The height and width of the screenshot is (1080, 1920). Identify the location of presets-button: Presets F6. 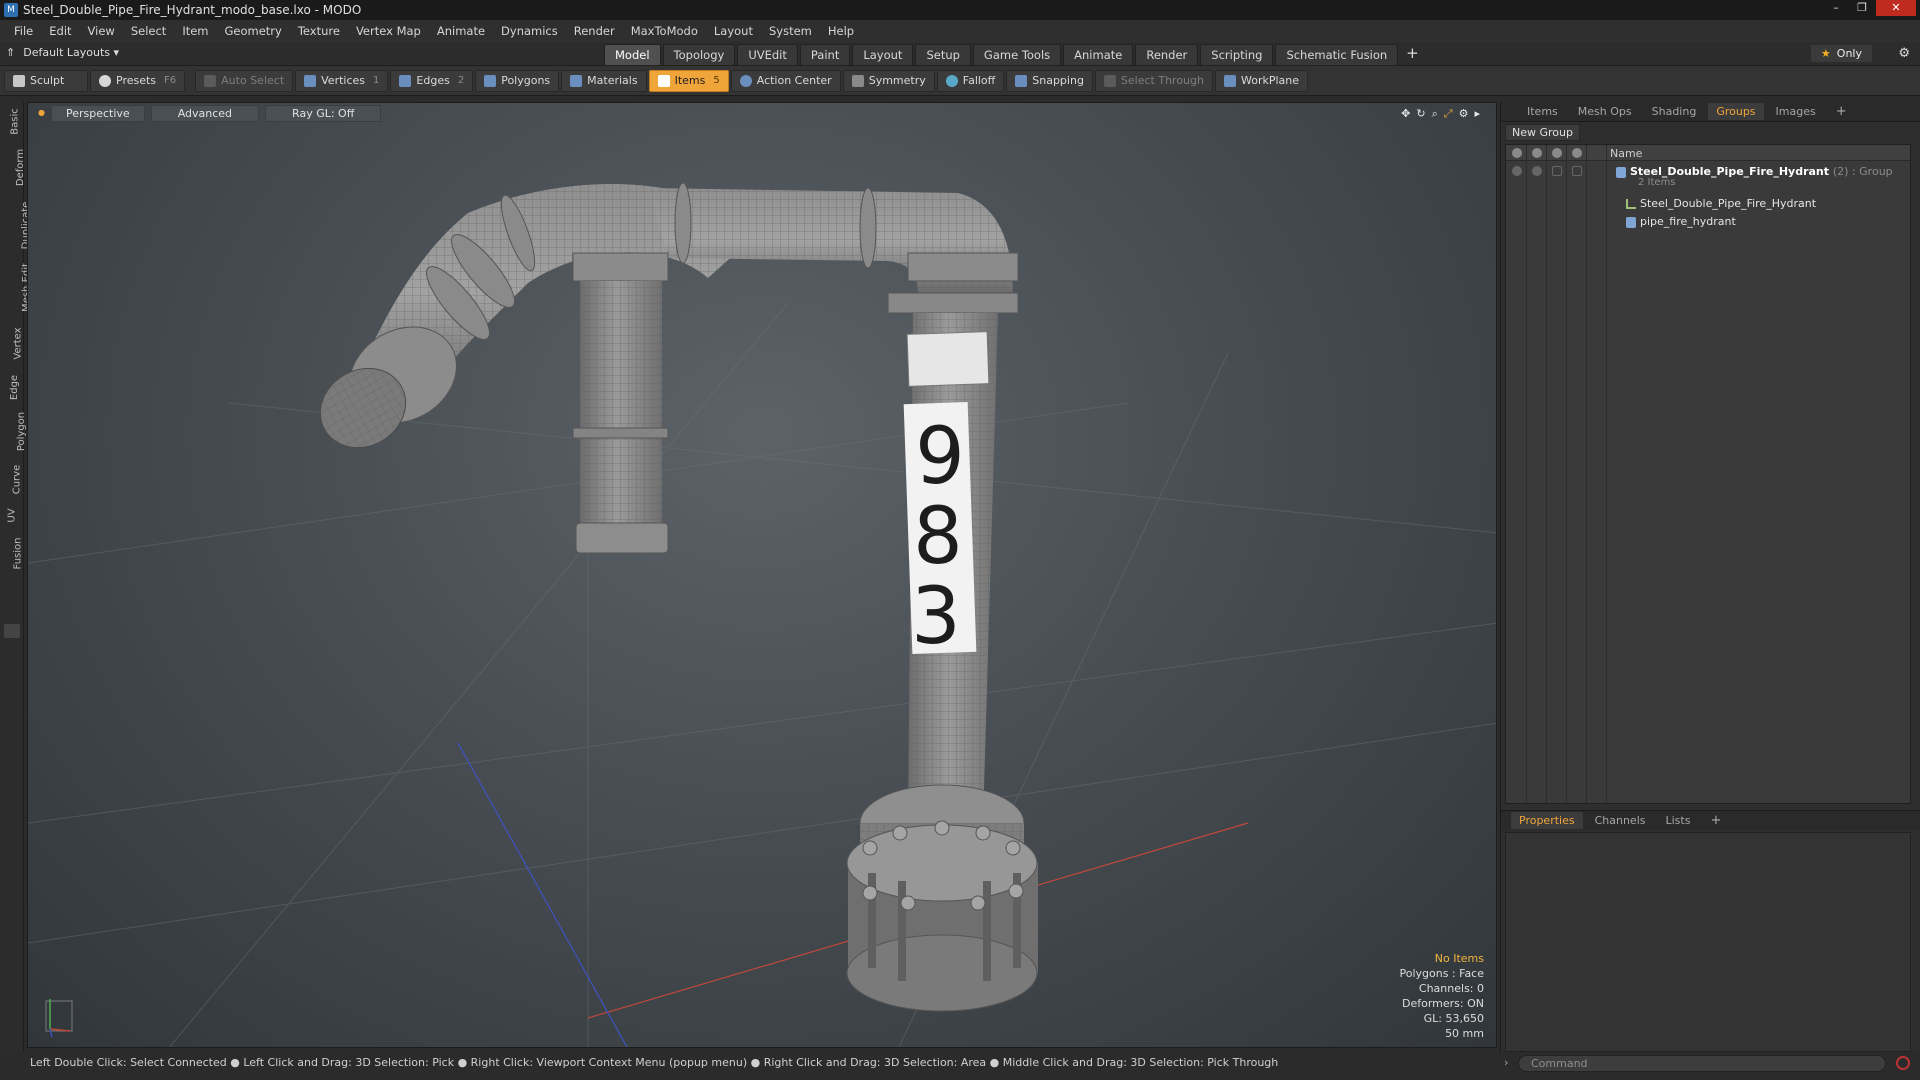
(138, 80).